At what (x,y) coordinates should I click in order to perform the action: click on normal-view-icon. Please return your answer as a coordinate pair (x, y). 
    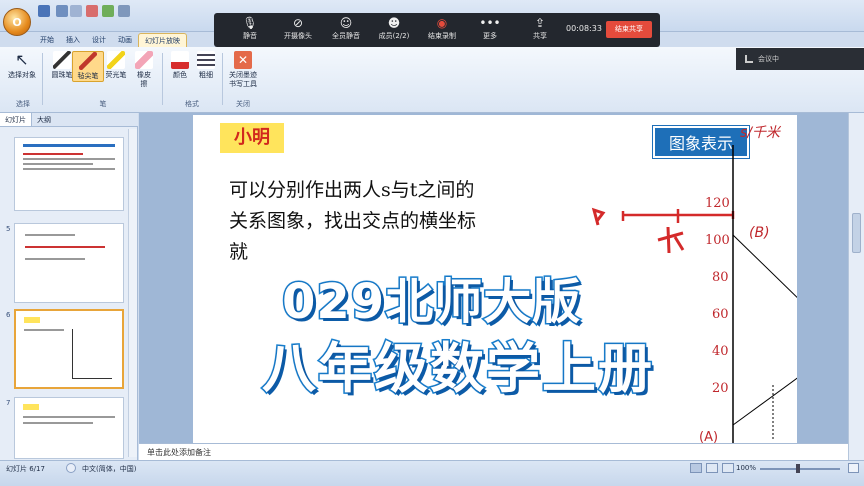
    Looking at the image, I should click on (696, 468).